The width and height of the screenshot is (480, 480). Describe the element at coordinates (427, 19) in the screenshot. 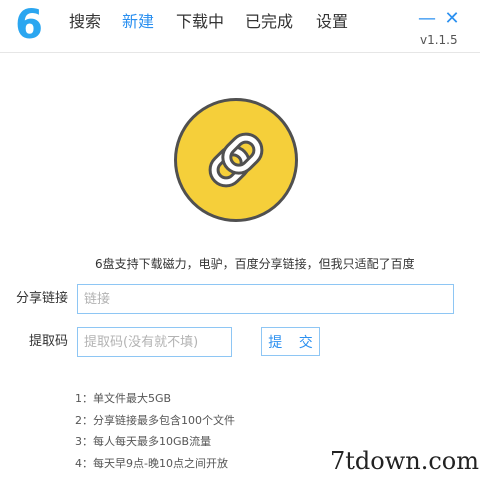

I see `minimize-button: —` at that location.